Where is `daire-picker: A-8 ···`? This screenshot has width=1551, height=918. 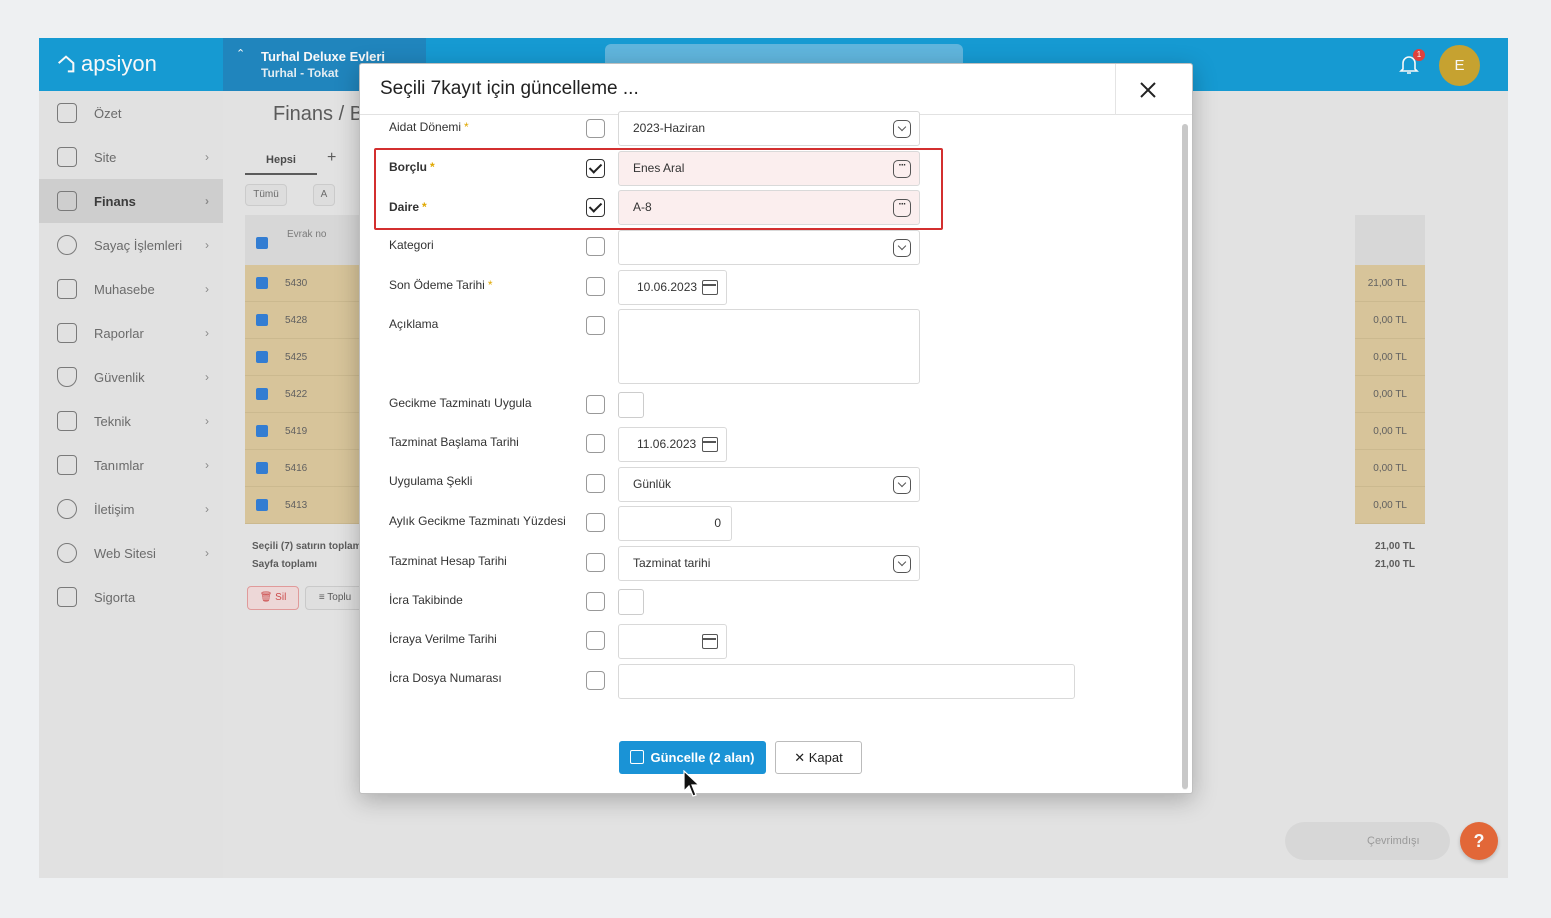
daire-picker: A-8 ··· is located at coordinates (769, 207).